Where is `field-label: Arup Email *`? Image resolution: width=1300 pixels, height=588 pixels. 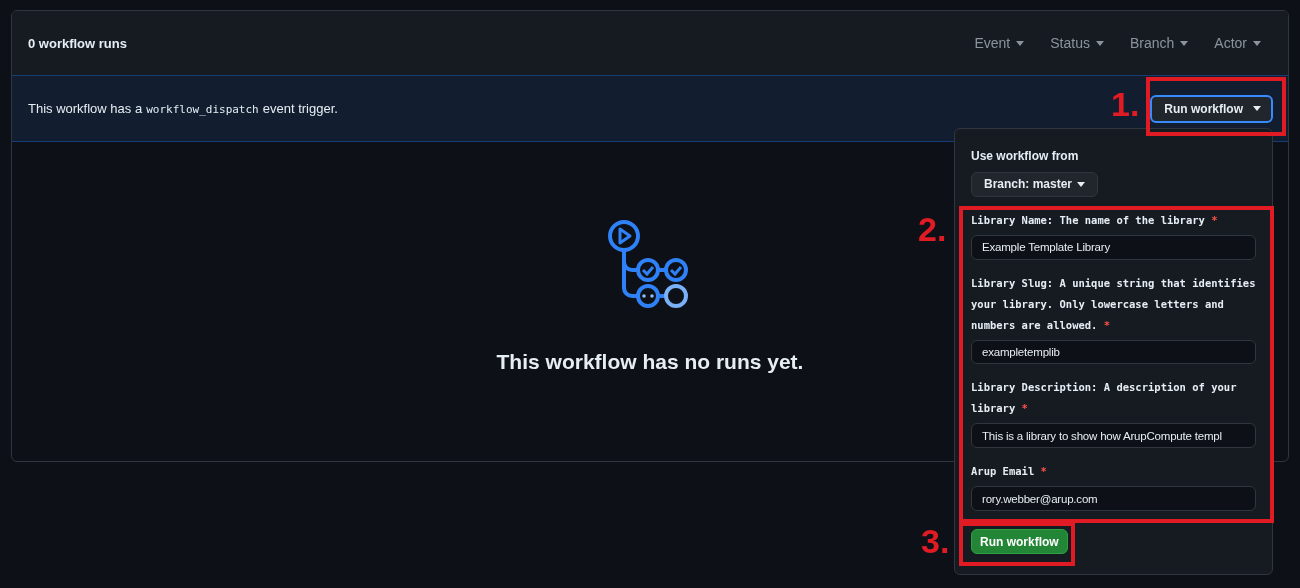
field-label: Arup Email * is located at coordinates (1009, 472).